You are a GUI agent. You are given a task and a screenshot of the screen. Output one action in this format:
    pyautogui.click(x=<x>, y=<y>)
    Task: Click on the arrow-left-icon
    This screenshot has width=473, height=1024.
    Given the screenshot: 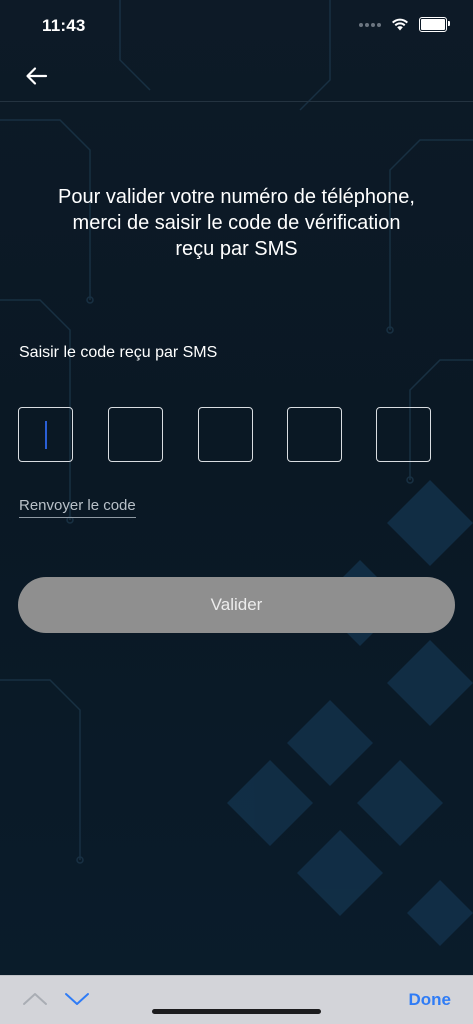 What is the action you would take?
    pyautogui.click(x=37, y=76)
    